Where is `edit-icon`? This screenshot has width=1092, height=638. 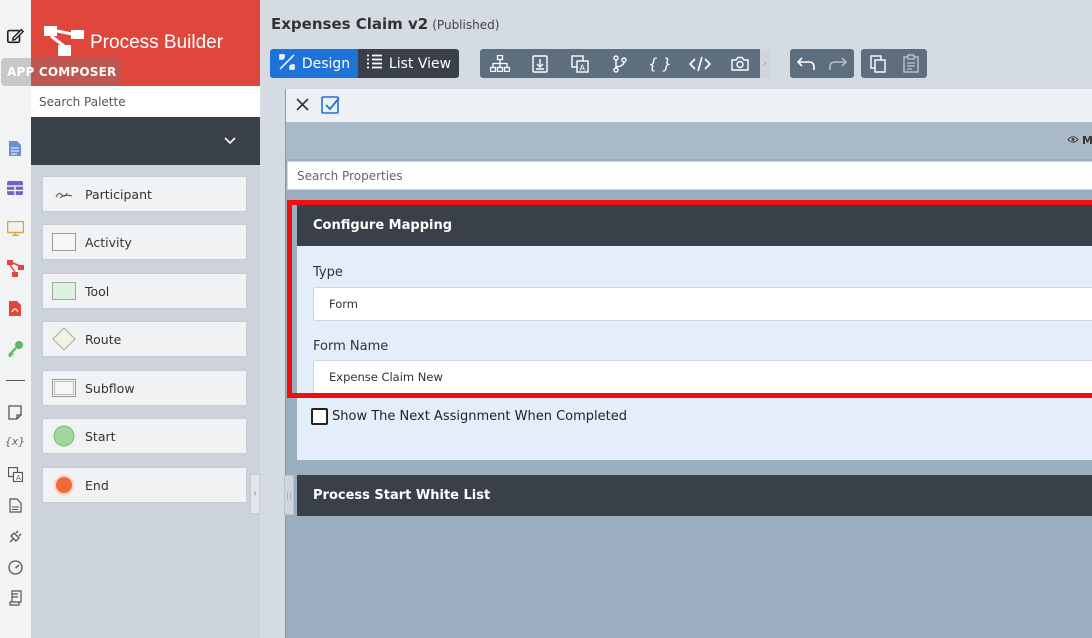
edit-icon is located at coordinates (15, 36).